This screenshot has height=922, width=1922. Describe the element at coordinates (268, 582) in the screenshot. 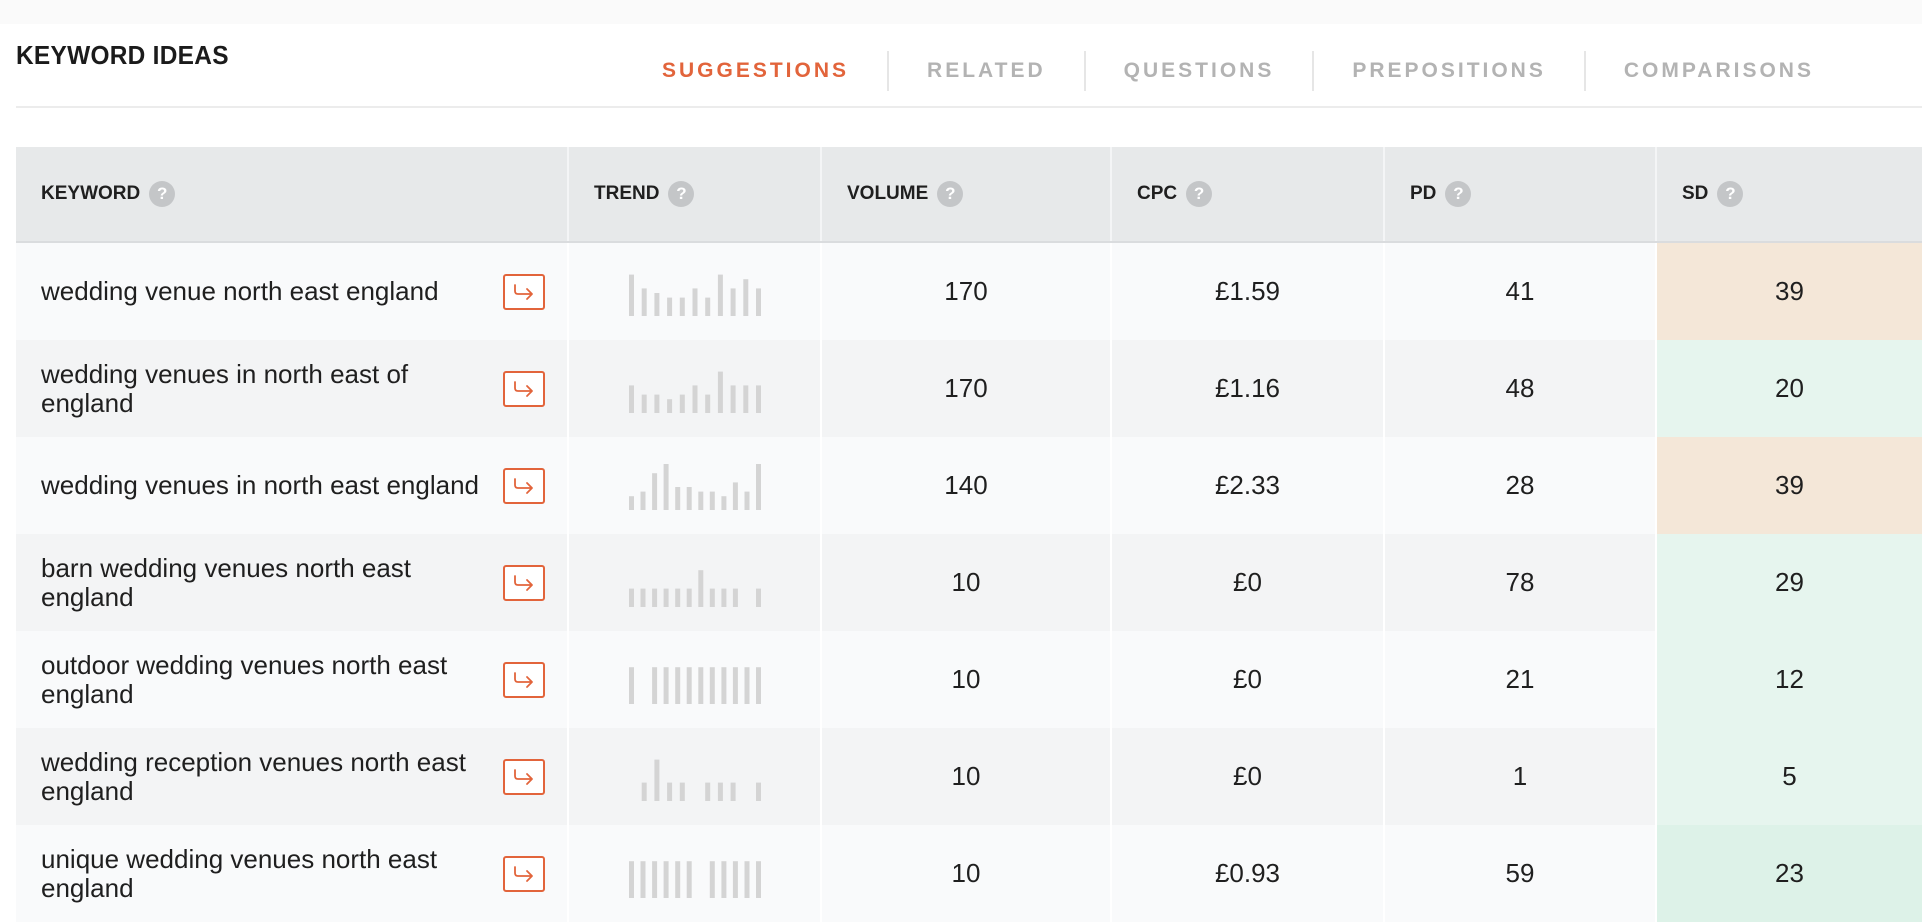

I see `keyword-link: barn wedding venues north east england` at that location.